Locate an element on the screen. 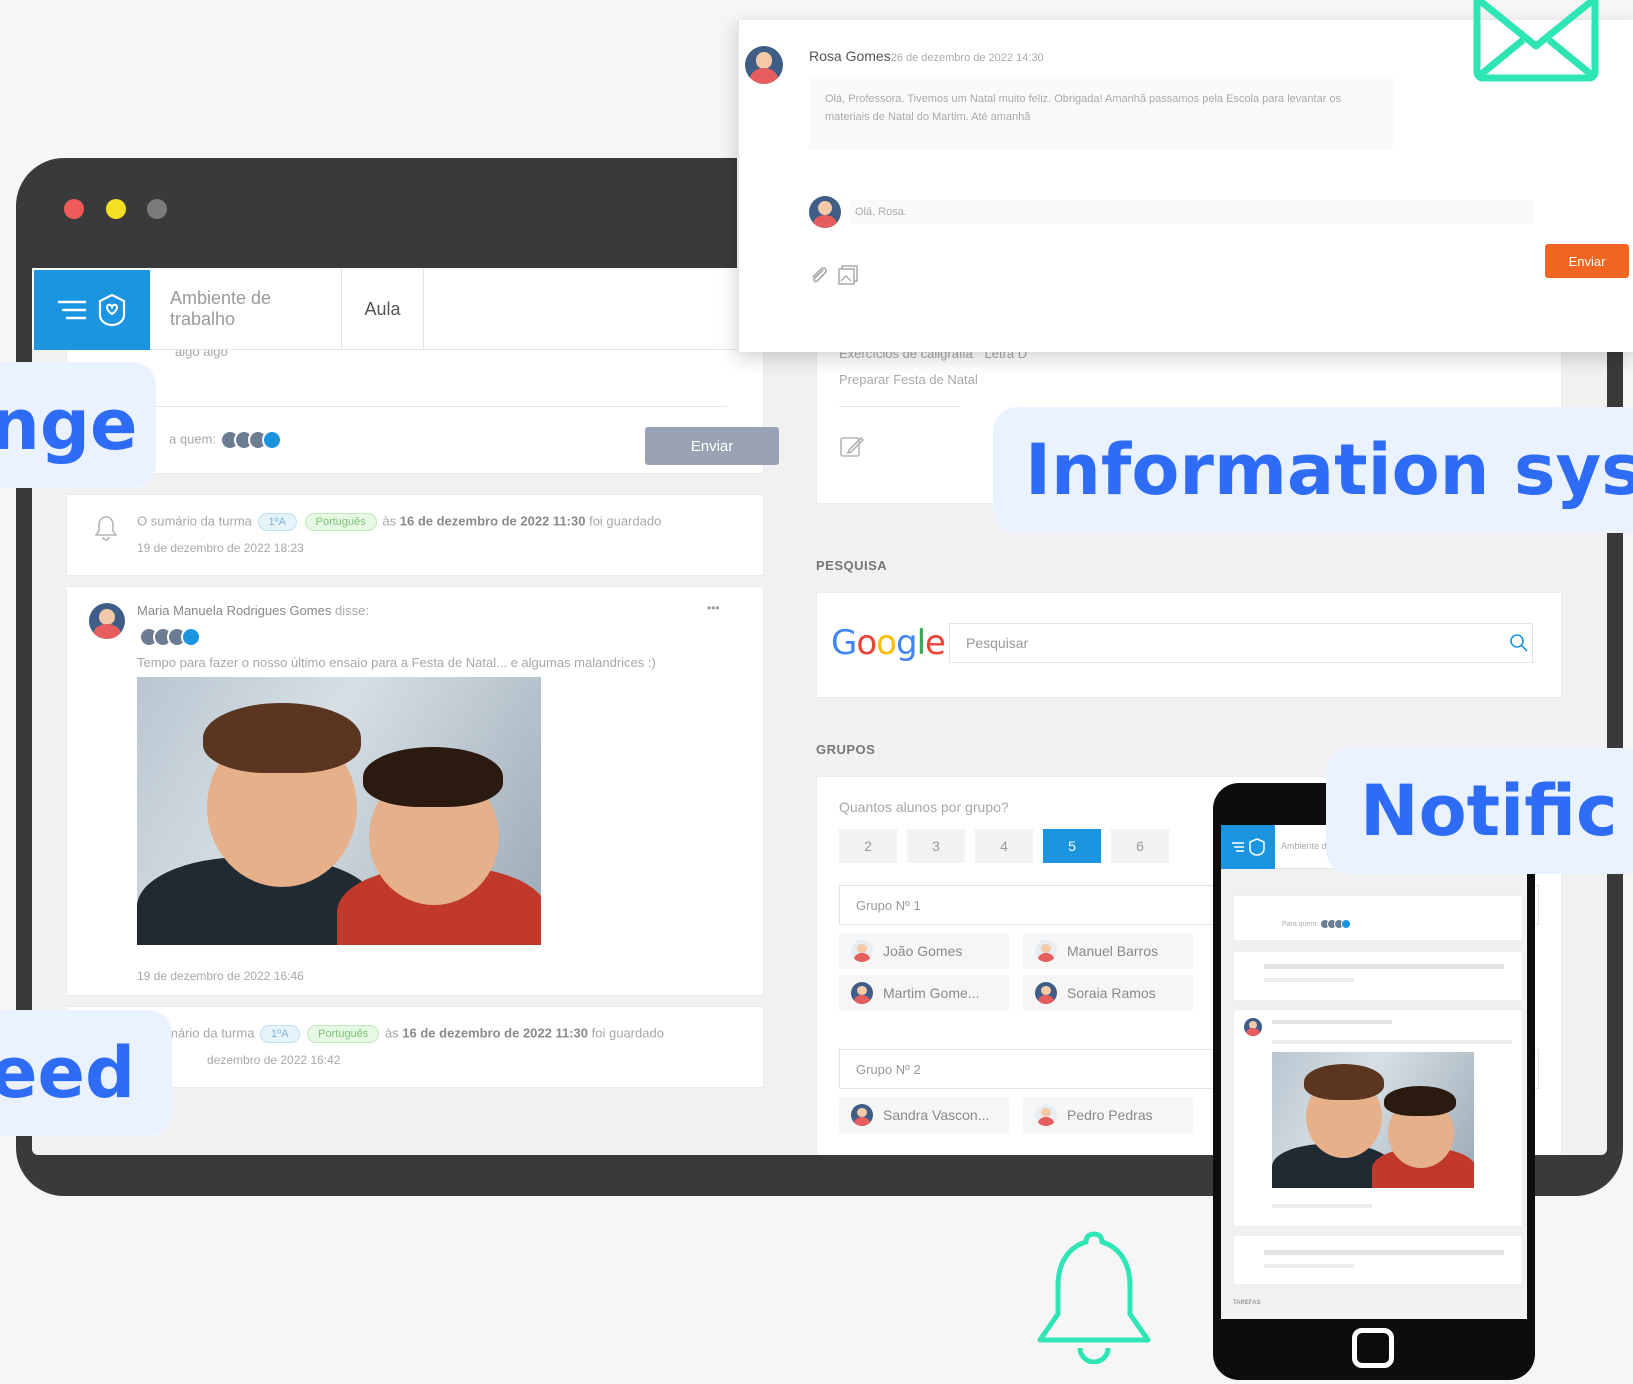  composer-divider is located at coordinates (414, 406).